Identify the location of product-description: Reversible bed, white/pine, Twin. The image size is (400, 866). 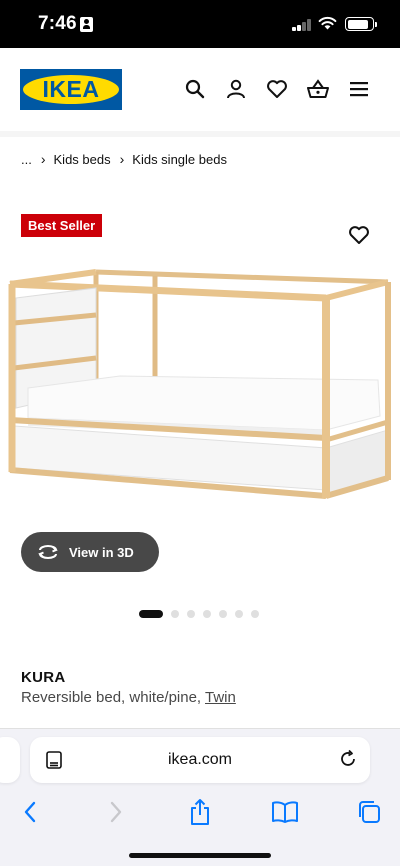
(128, 697).